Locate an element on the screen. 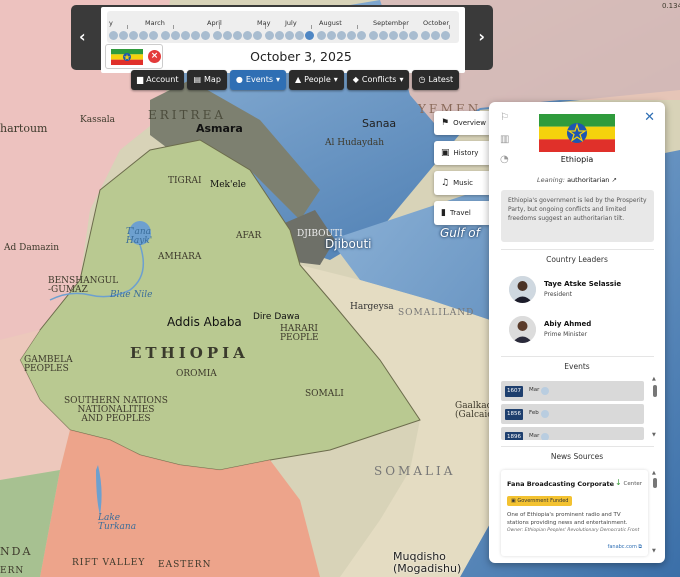 This screenshot has width=680, height=577. map-label-tana: T'ana Hayk' is located at coordinates (139, 236).